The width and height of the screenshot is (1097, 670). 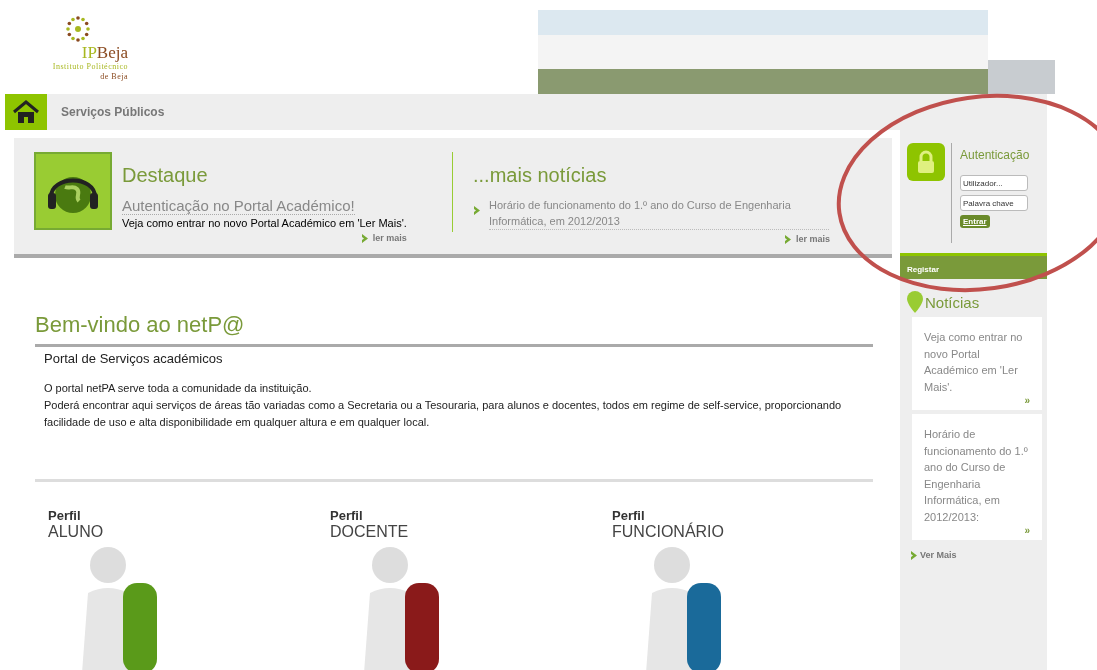 I want to click on home-icon, so click(x=26, y=112).